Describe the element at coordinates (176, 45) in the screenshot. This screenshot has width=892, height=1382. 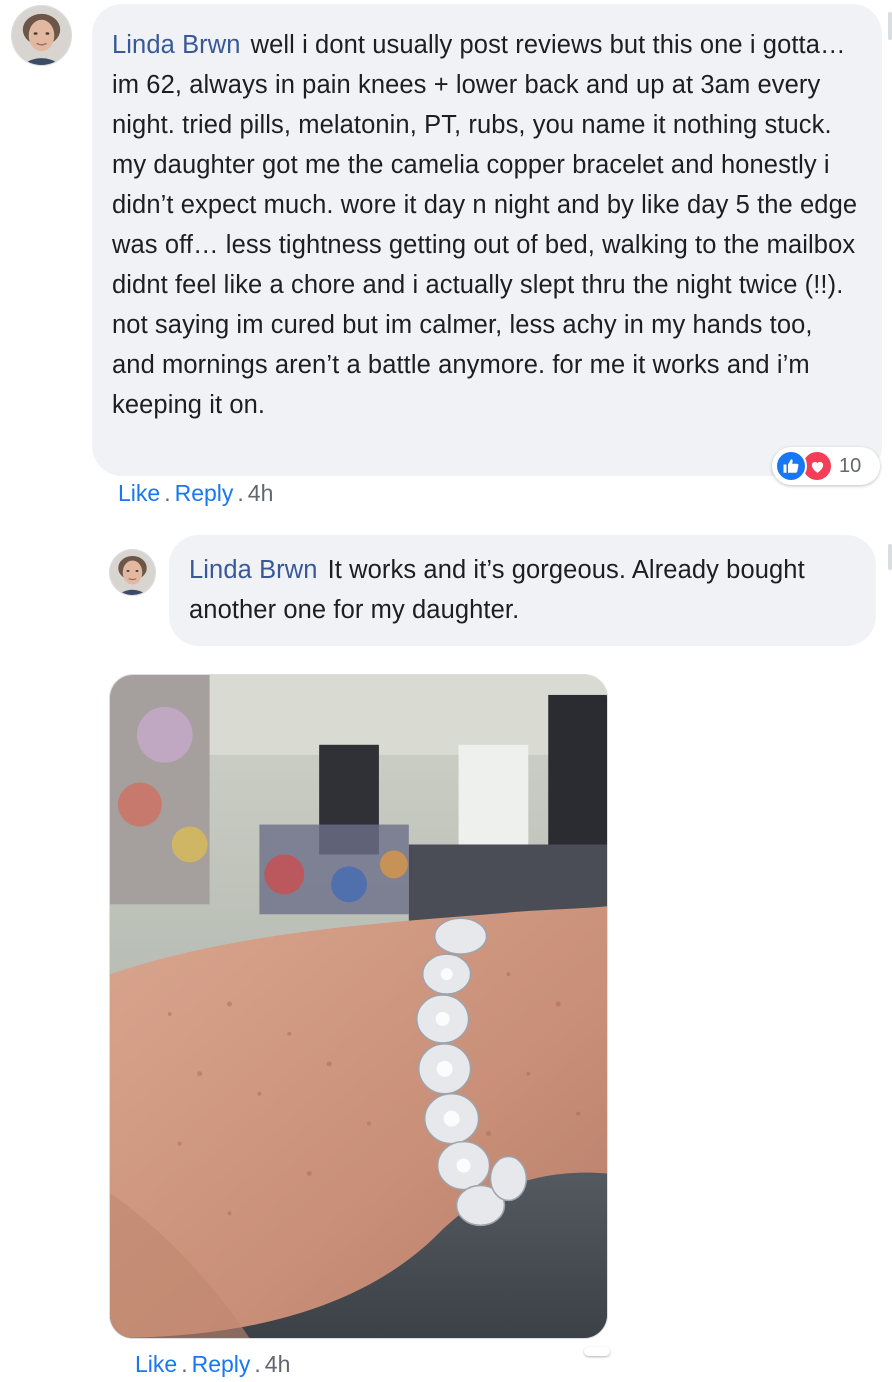
I see `comment-author-link: Linda Brwn` at that location.